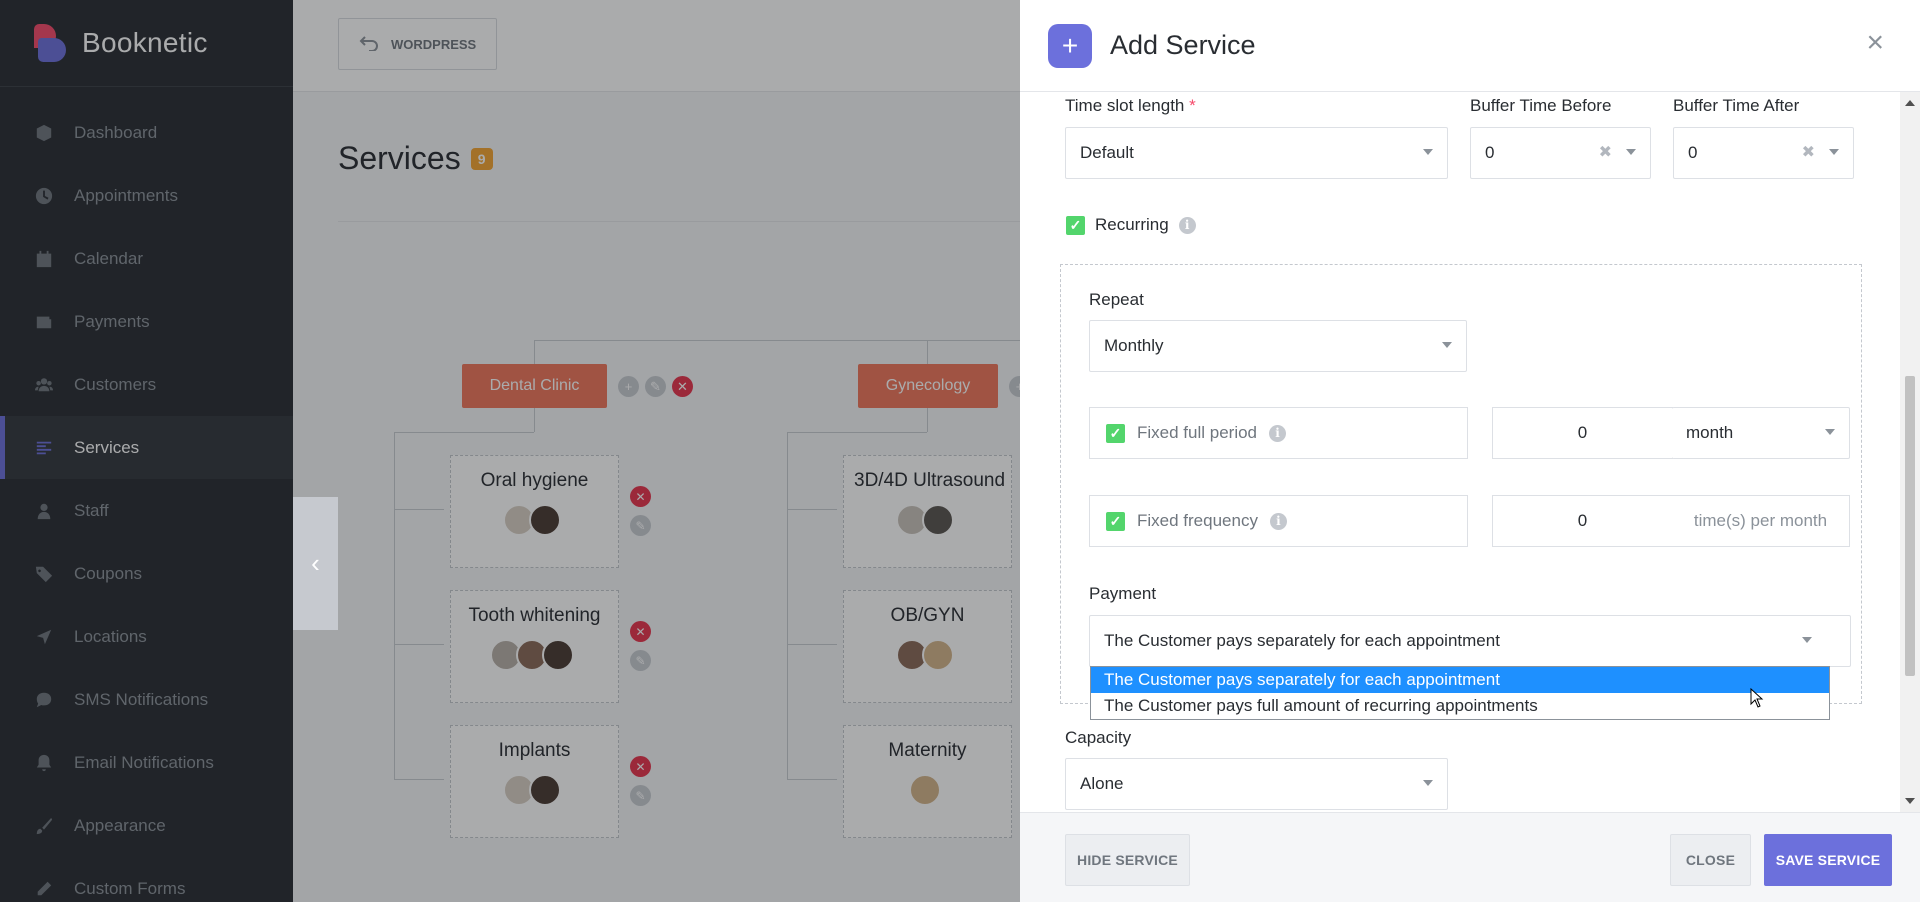 Image resolution: width=1920 pixels, height=902 pixels. I want to click on panel-scrollbar, so click(1910, 452).